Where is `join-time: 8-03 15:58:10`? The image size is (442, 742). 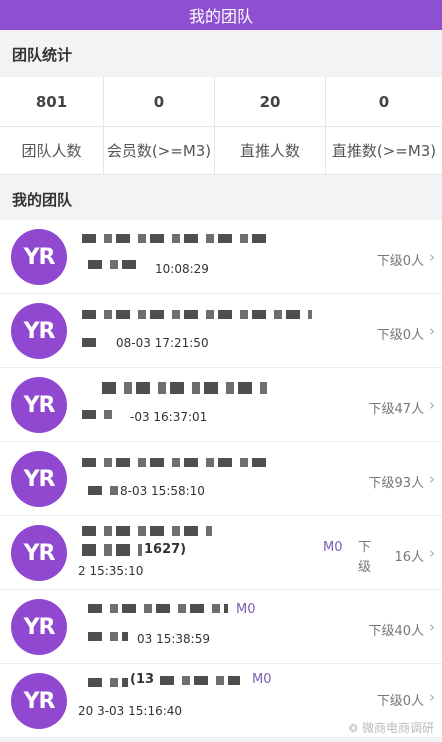 join-time: 8-03 15:58:10 is located at coordinates (162, 491).